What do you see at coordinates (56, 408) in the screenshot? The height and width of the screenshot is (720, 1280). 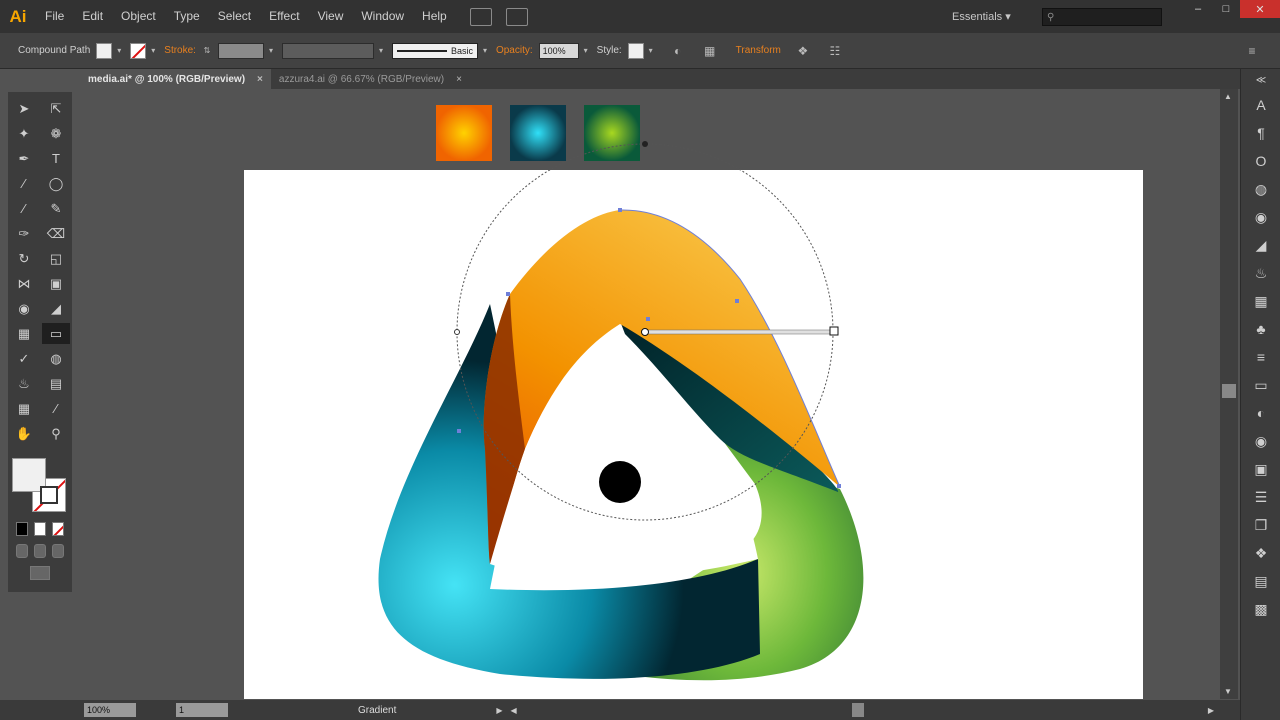 I see `slice-tool-icon: ∕` at bounding box center [56, 408].